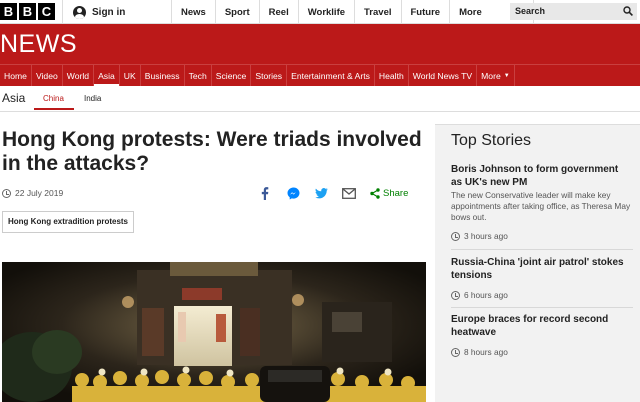  What do you see at coordinates (541, 352) in the screenshot?
I see `top-story-time: 8 hours ago` at bounding box center [541, 352].